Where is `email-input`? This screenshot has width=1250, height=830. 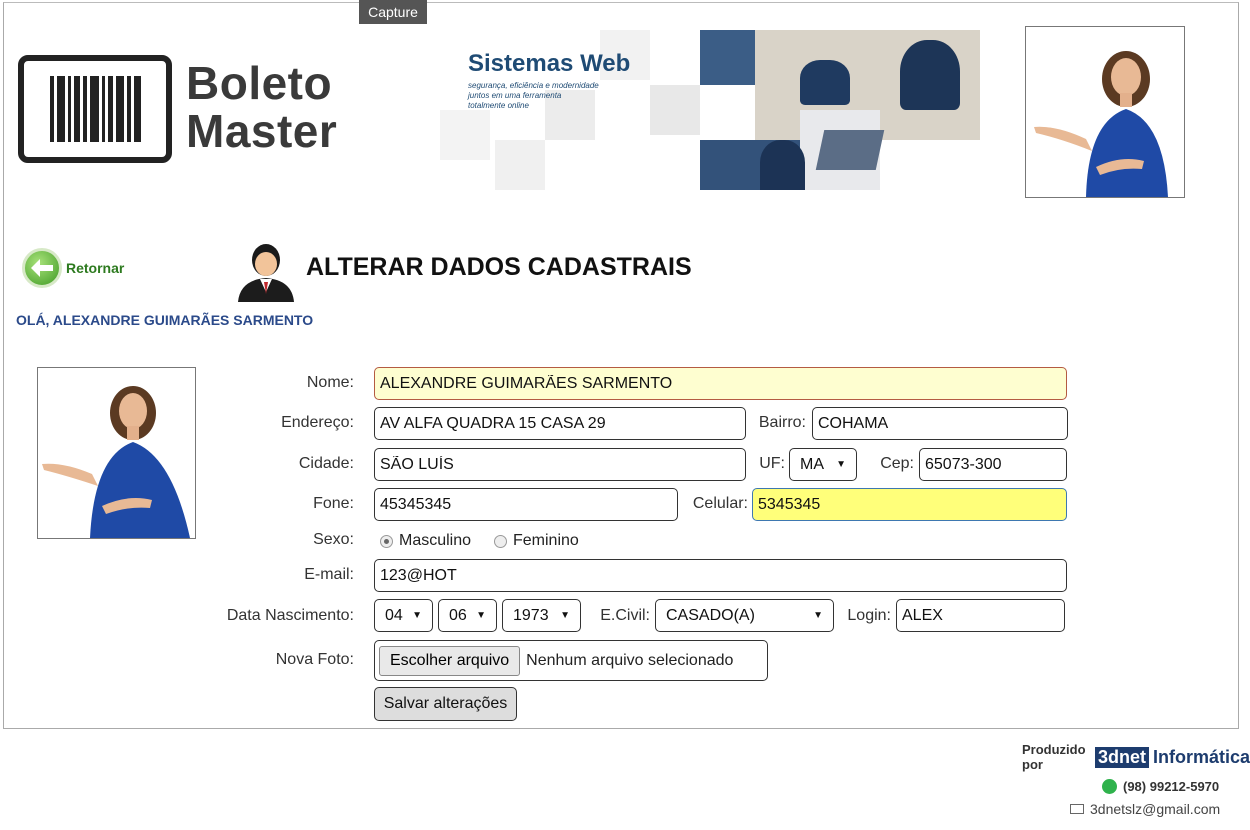 email-input is located at coordinates (720, 575).